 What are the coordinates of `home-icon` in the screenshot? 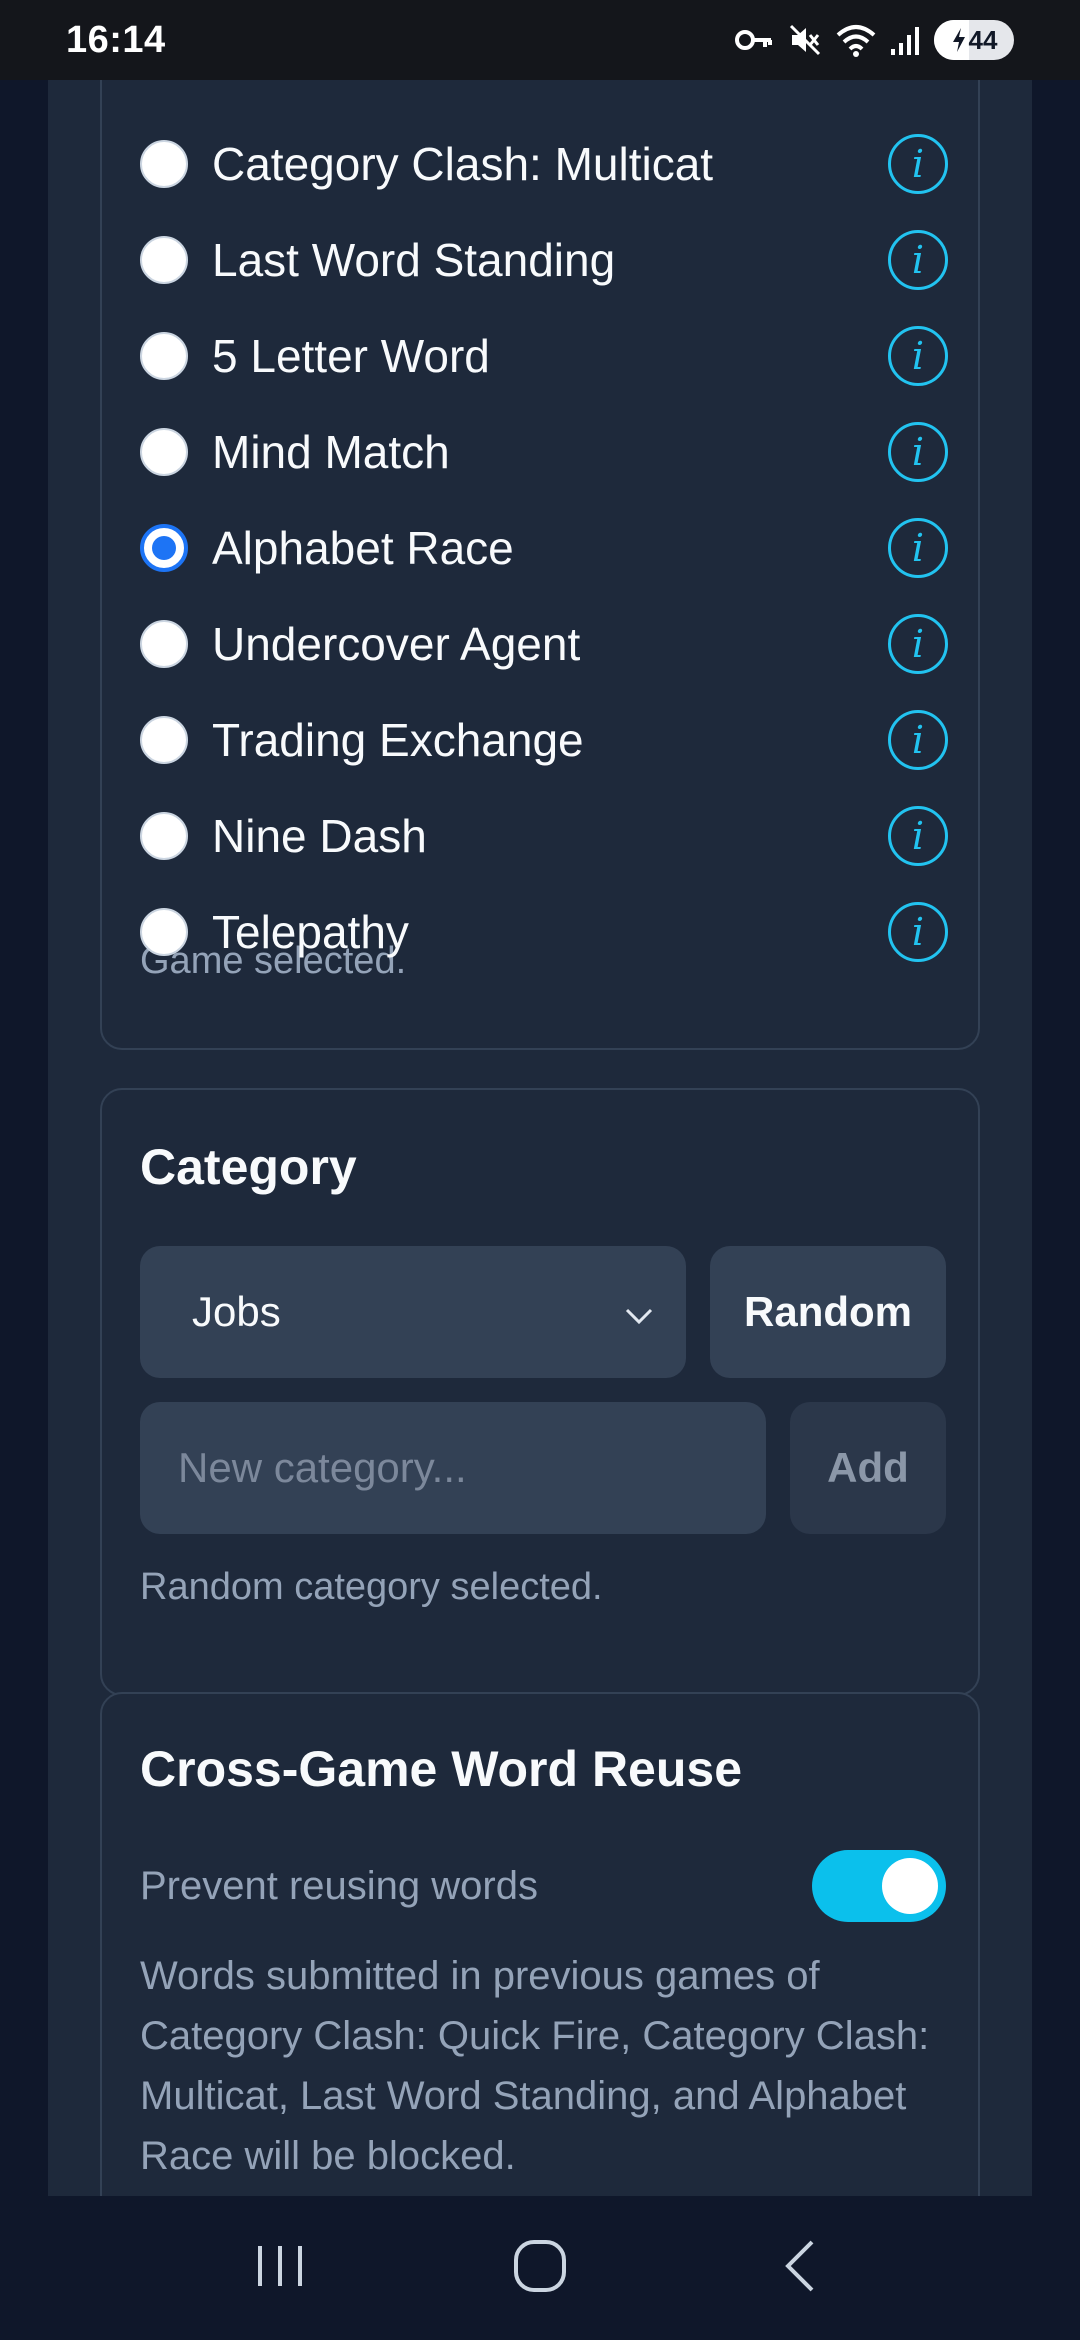 It's located at (540, 2268).